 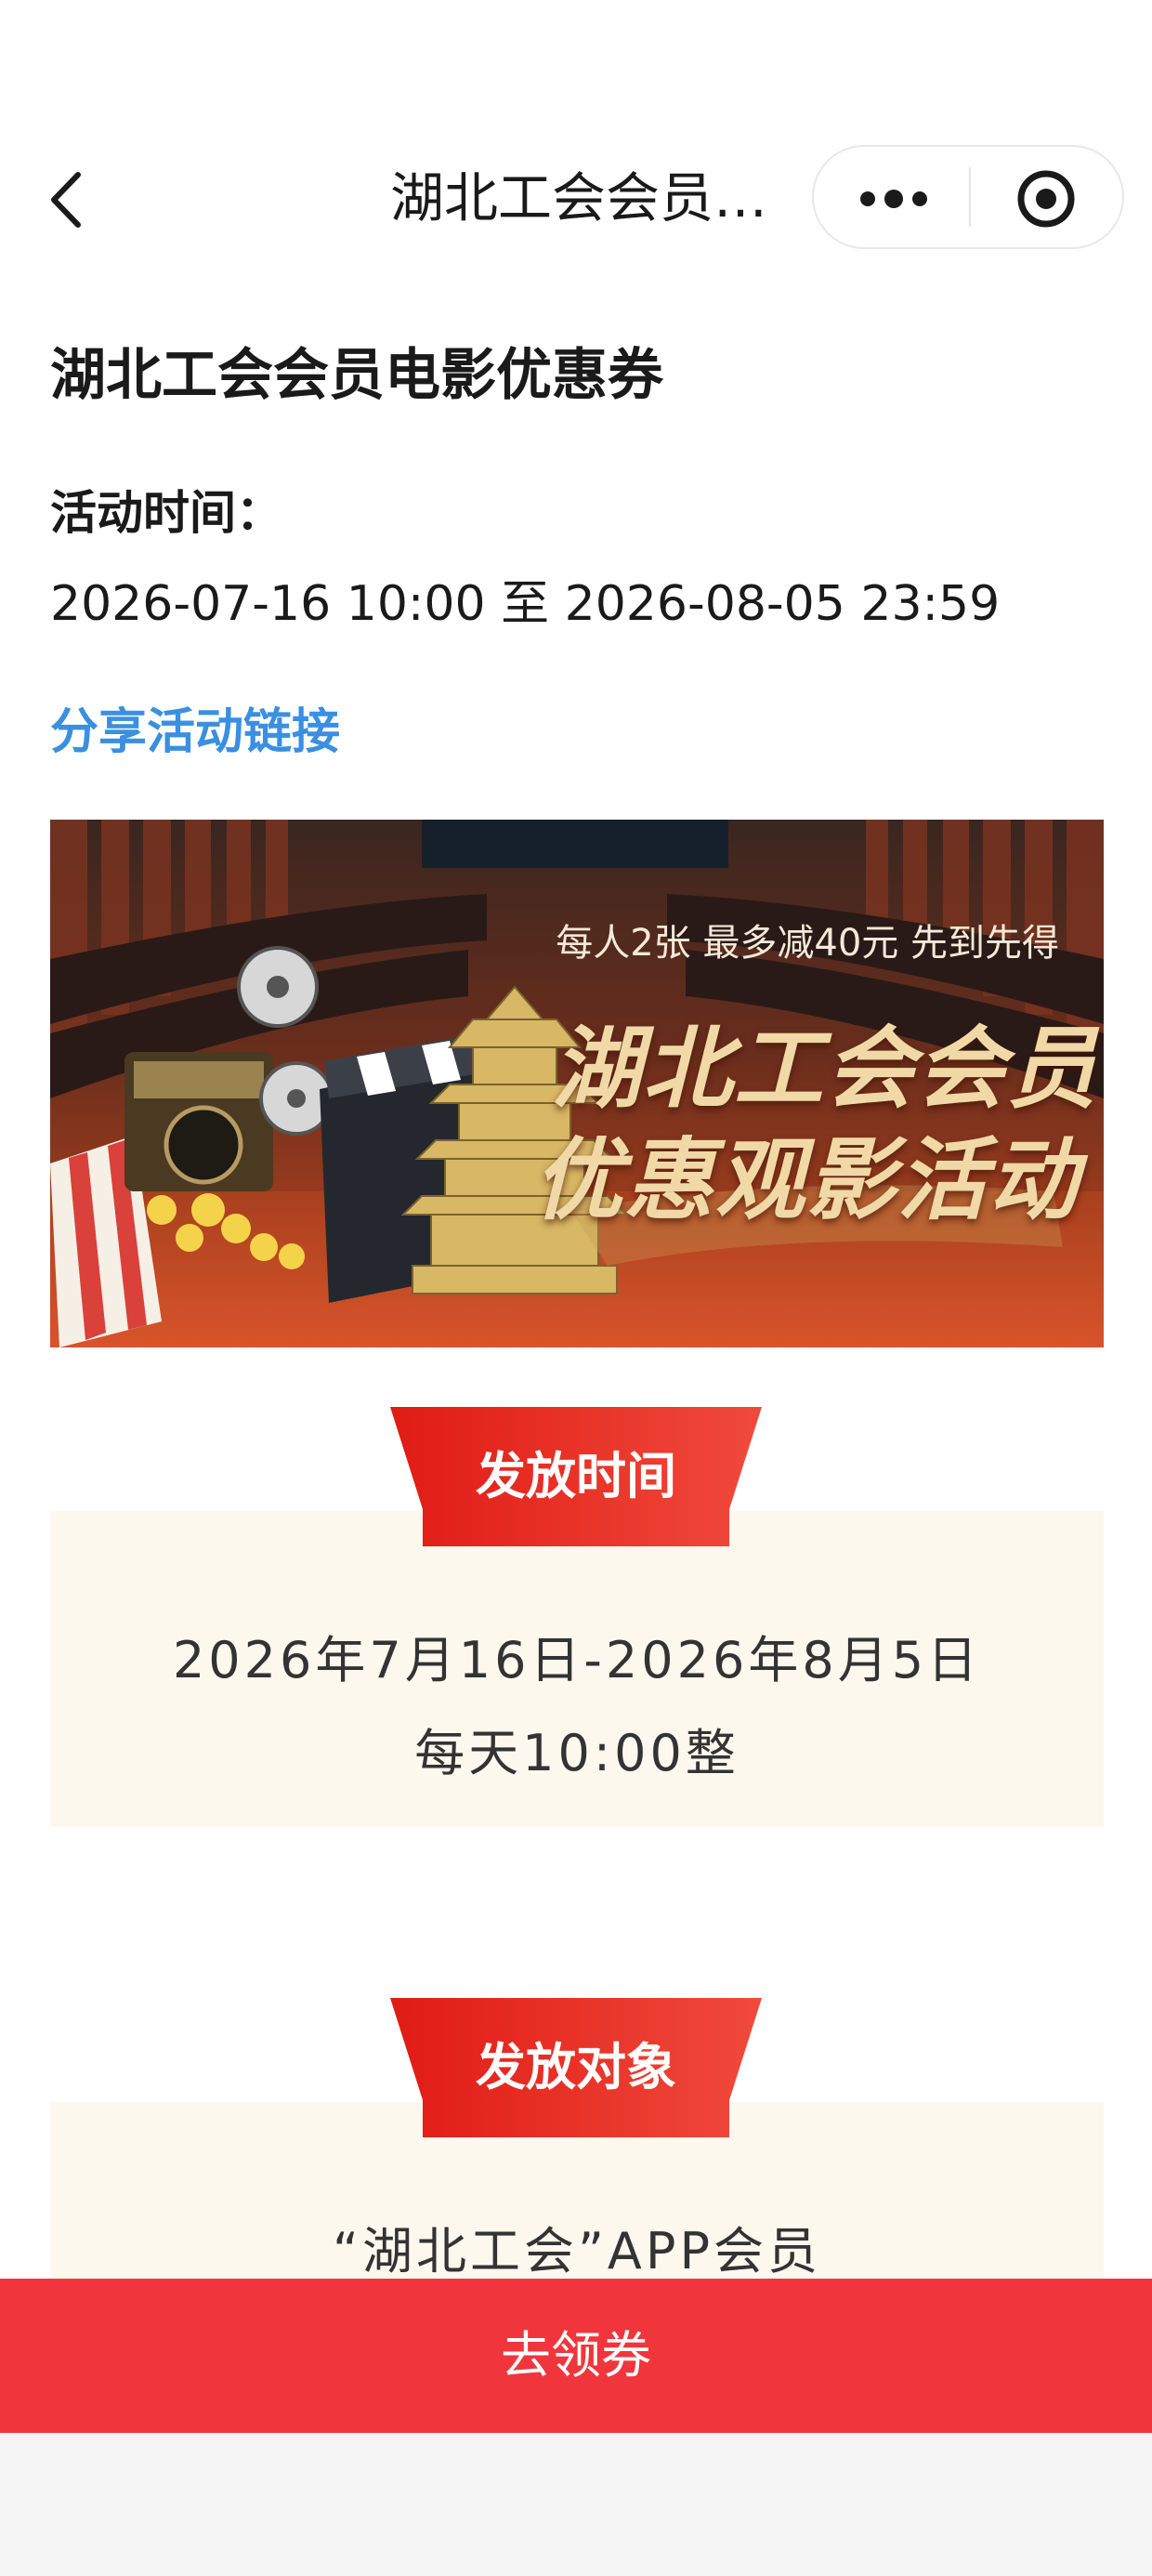 I want to click on banner-headline-line2: 优惠观影活动, so click(x=806, y=1180).